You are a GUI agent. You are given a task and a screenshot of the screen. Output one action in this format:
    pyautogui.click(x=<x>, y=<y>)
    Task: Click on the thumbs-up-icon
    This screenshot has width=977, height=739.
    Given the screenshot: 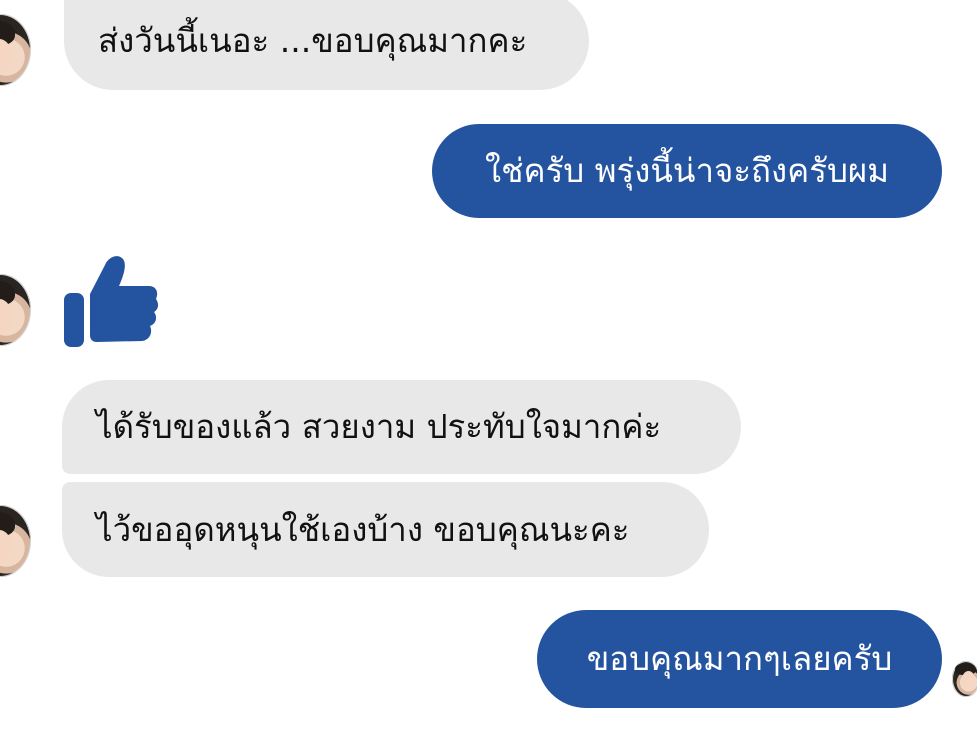 What is the action you would take?
    pyautogui.click(x=111, y=301)
    